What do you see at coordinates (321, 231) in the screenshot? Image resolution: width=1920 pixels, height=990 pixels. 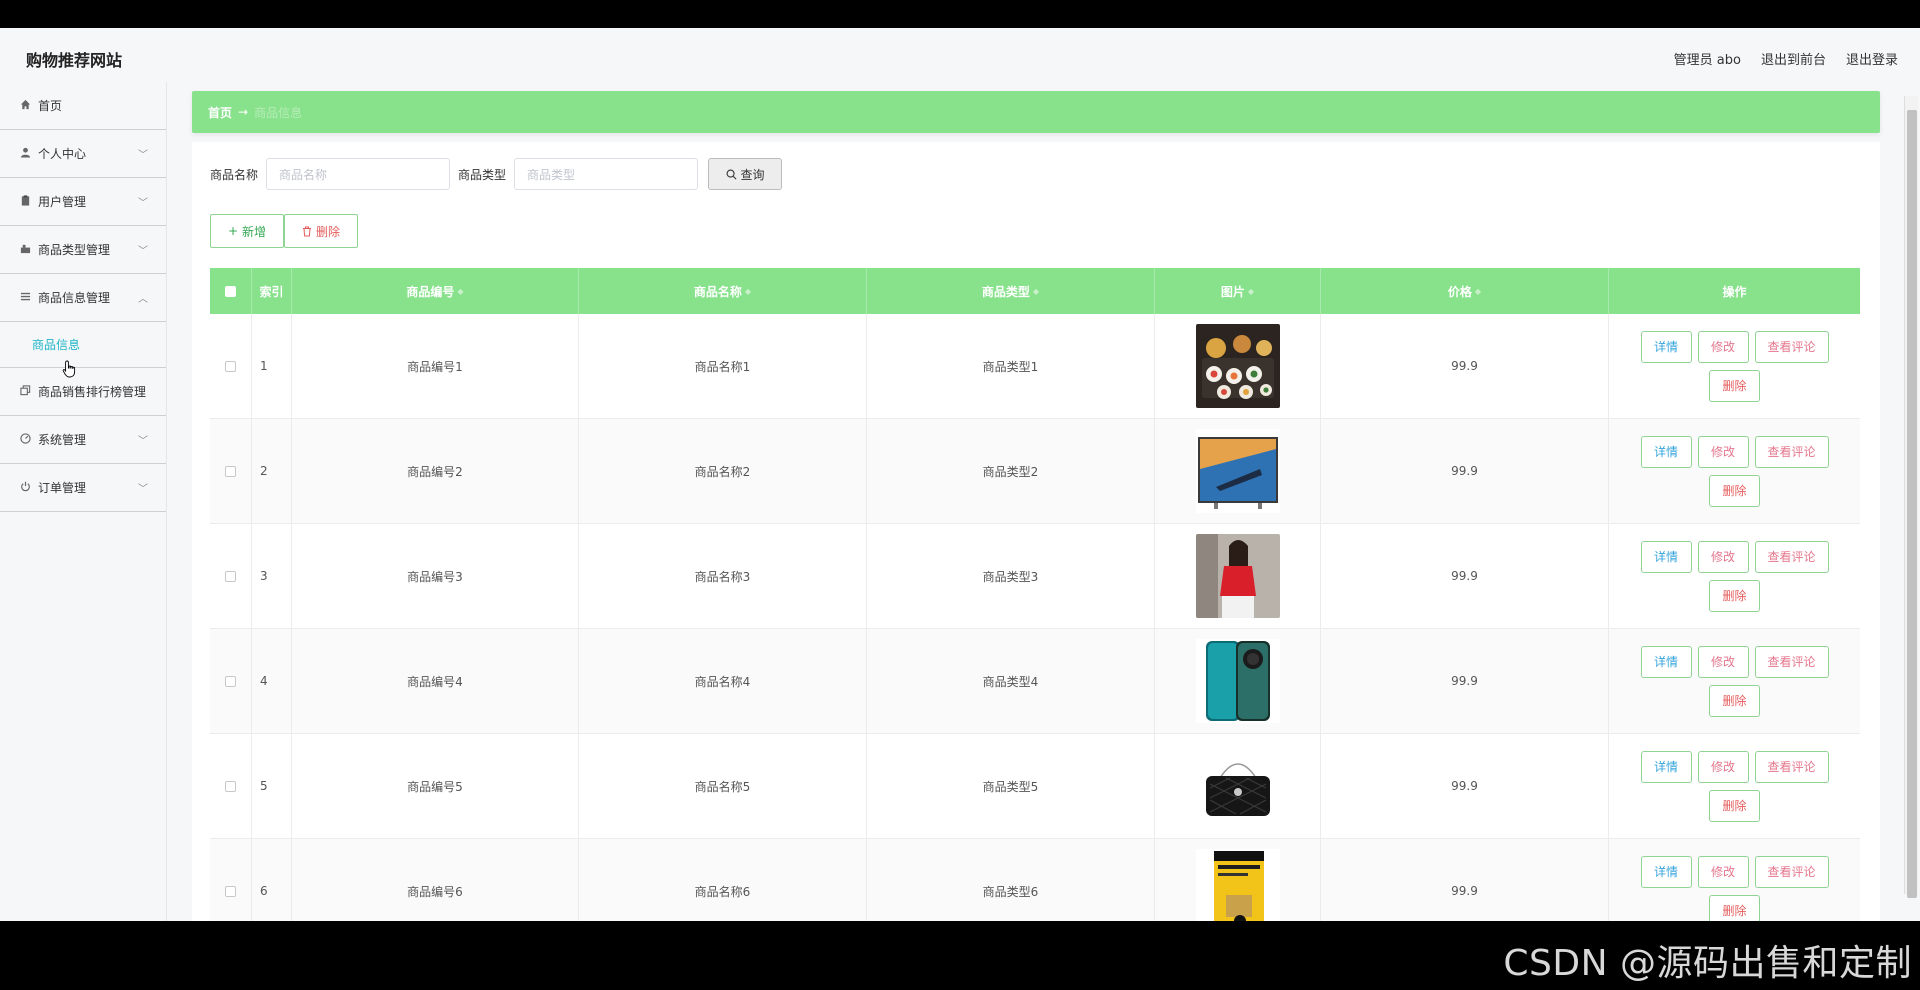 I see `bulk-delete-button: 删除` at bounding box center [321, 231].